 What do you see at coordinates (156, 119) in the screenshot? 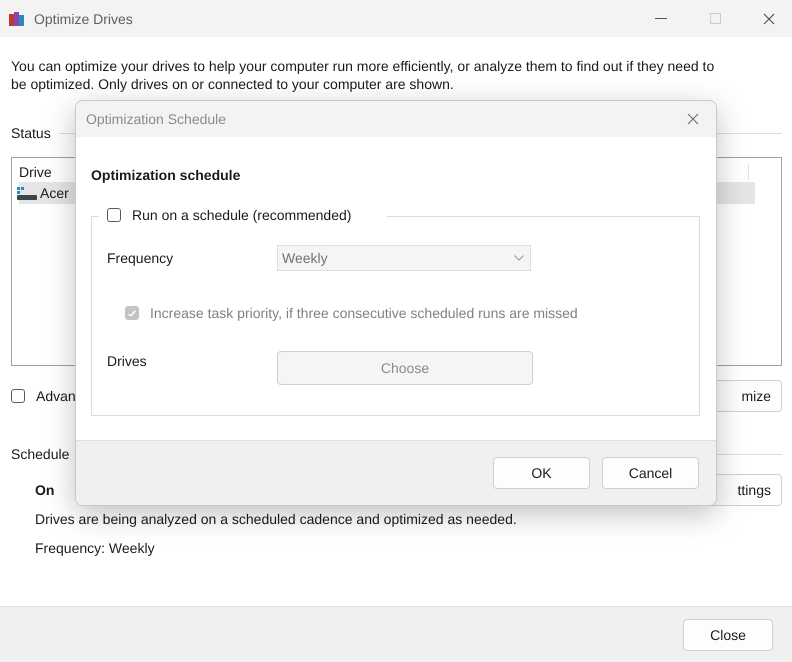
I see `dialog-title: Optimization Schedule` at bounding box center [156, 119].